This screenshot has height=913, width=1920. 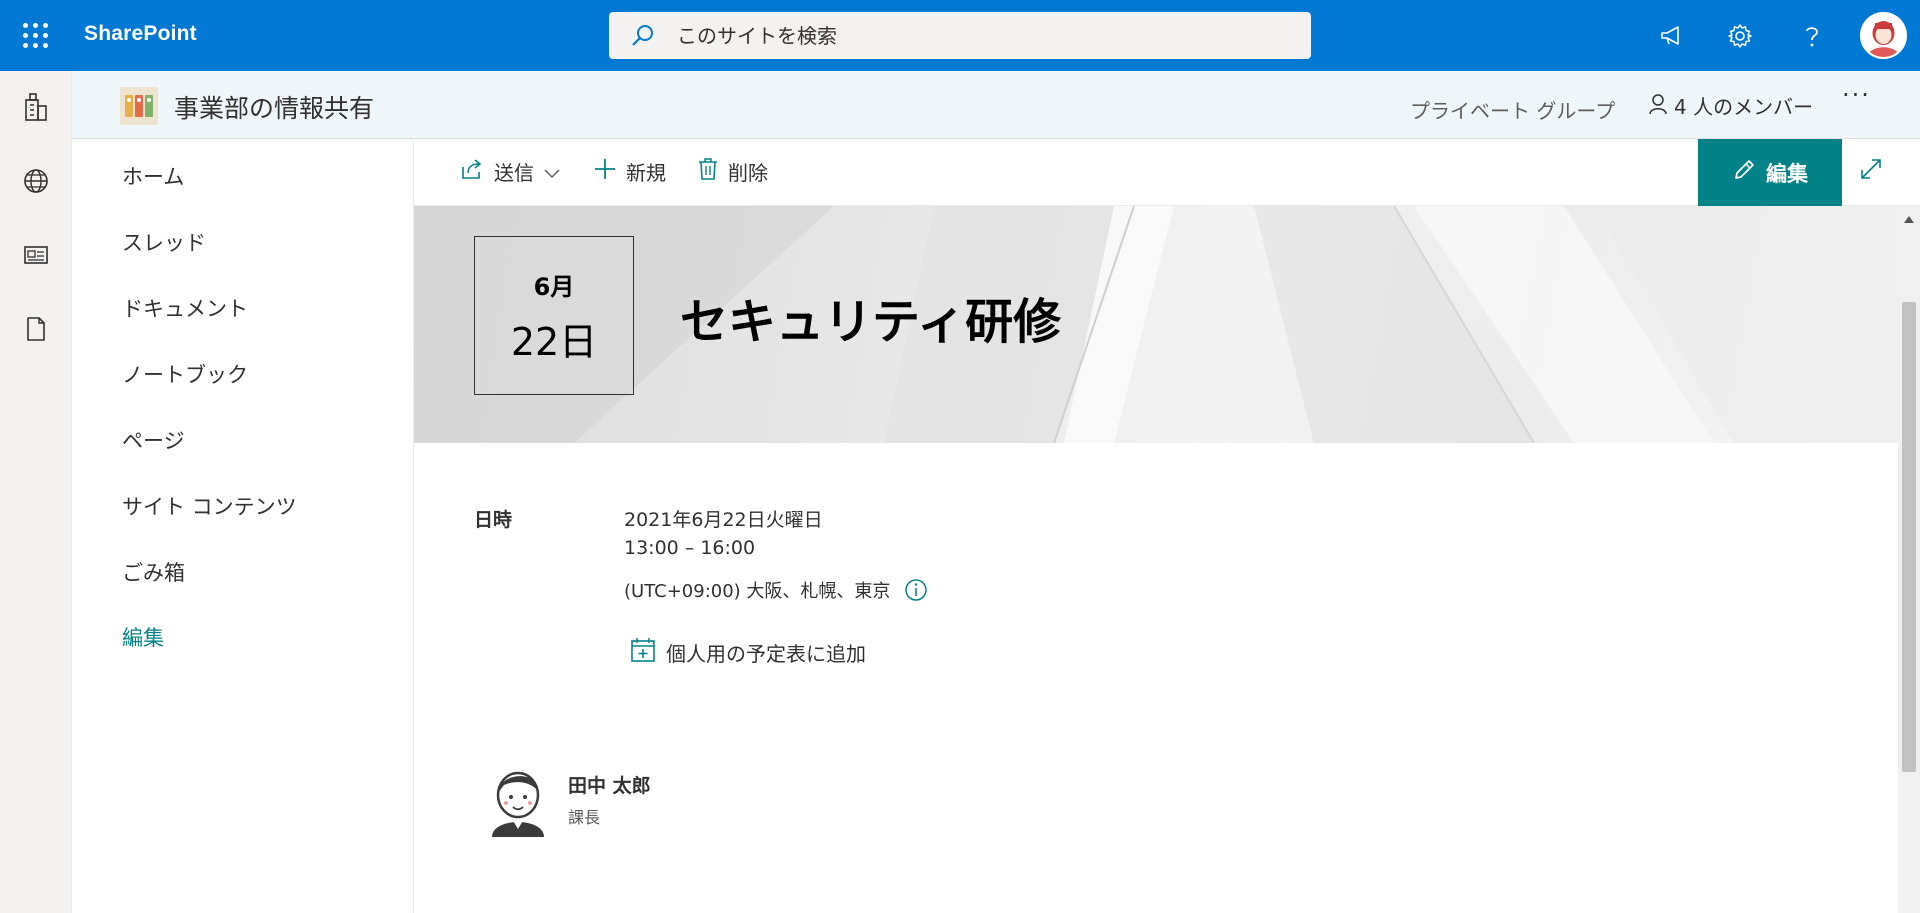 I want to click on brand-name: SharePoint, so click(x=140, y=34).